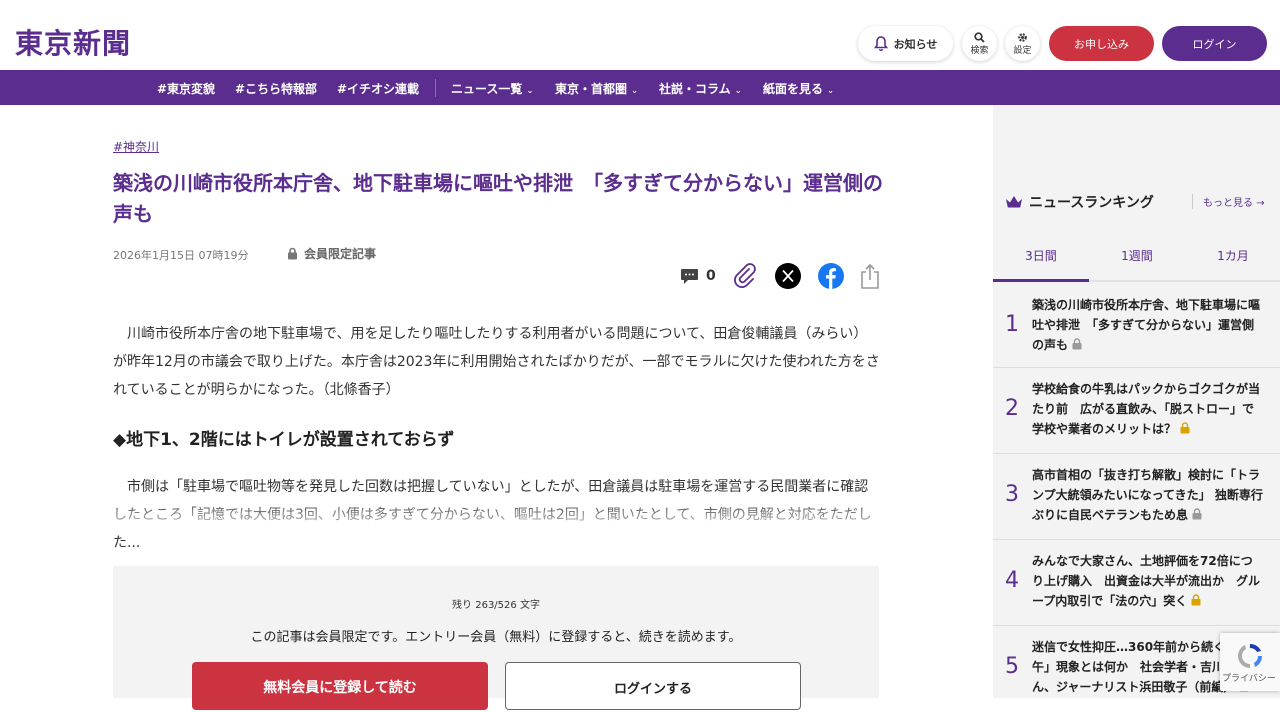 Image resolution: width=1280 pixels, height=712 pixels. I want to click on nav-item-shimen-label: 紙面を見る, so click(793, 89).